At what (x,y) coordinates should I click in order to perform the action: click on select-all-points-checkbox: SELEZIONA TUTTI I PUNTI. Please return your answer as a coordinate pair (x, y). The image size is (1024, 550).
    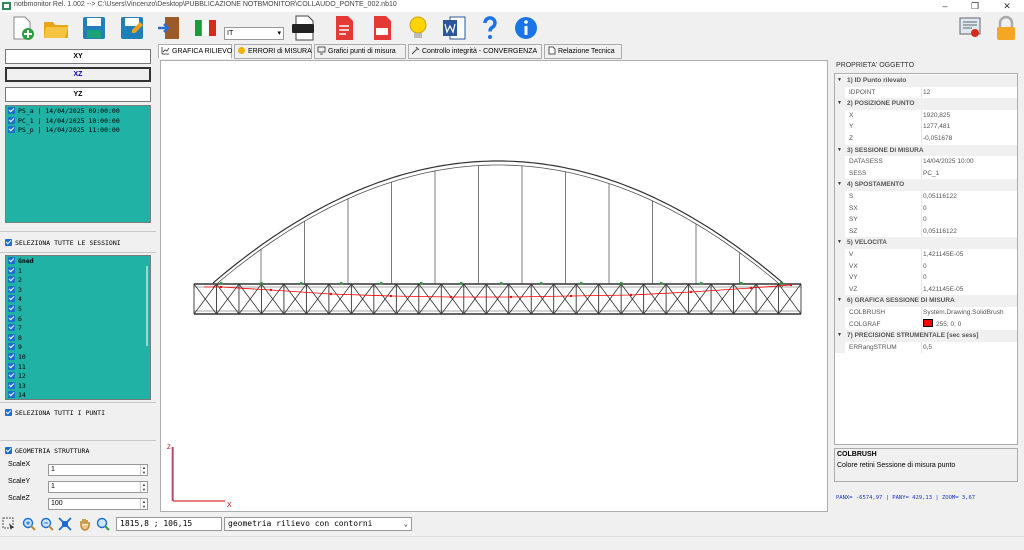
    Looking at the image, I should click on (55, 413).